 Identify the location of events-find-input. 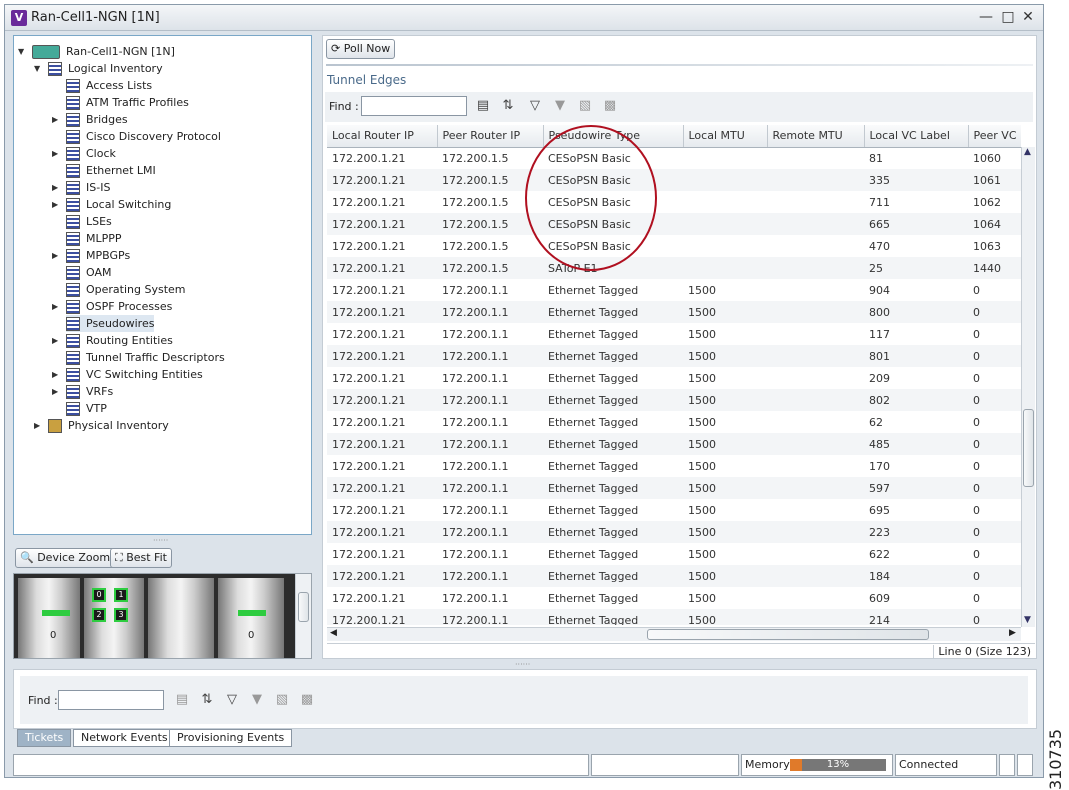
(111, 700).